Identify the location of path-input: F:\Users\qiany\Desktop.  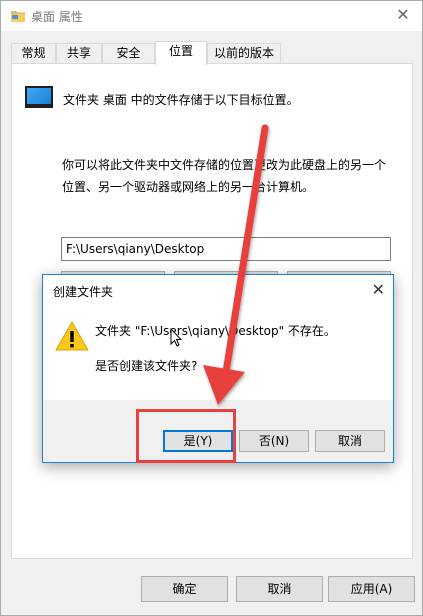
(226, 249).